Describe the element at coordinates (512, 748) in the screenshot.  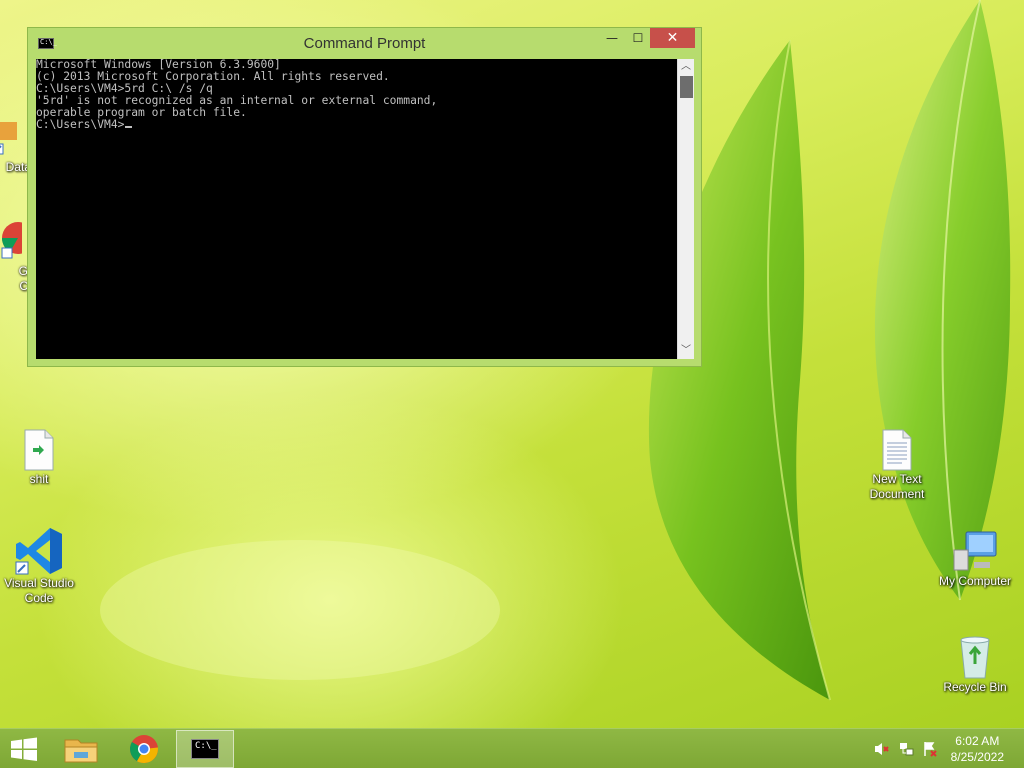
I see `taskbar: C:\_ 6:02 AM 8/25/2022` at that location.